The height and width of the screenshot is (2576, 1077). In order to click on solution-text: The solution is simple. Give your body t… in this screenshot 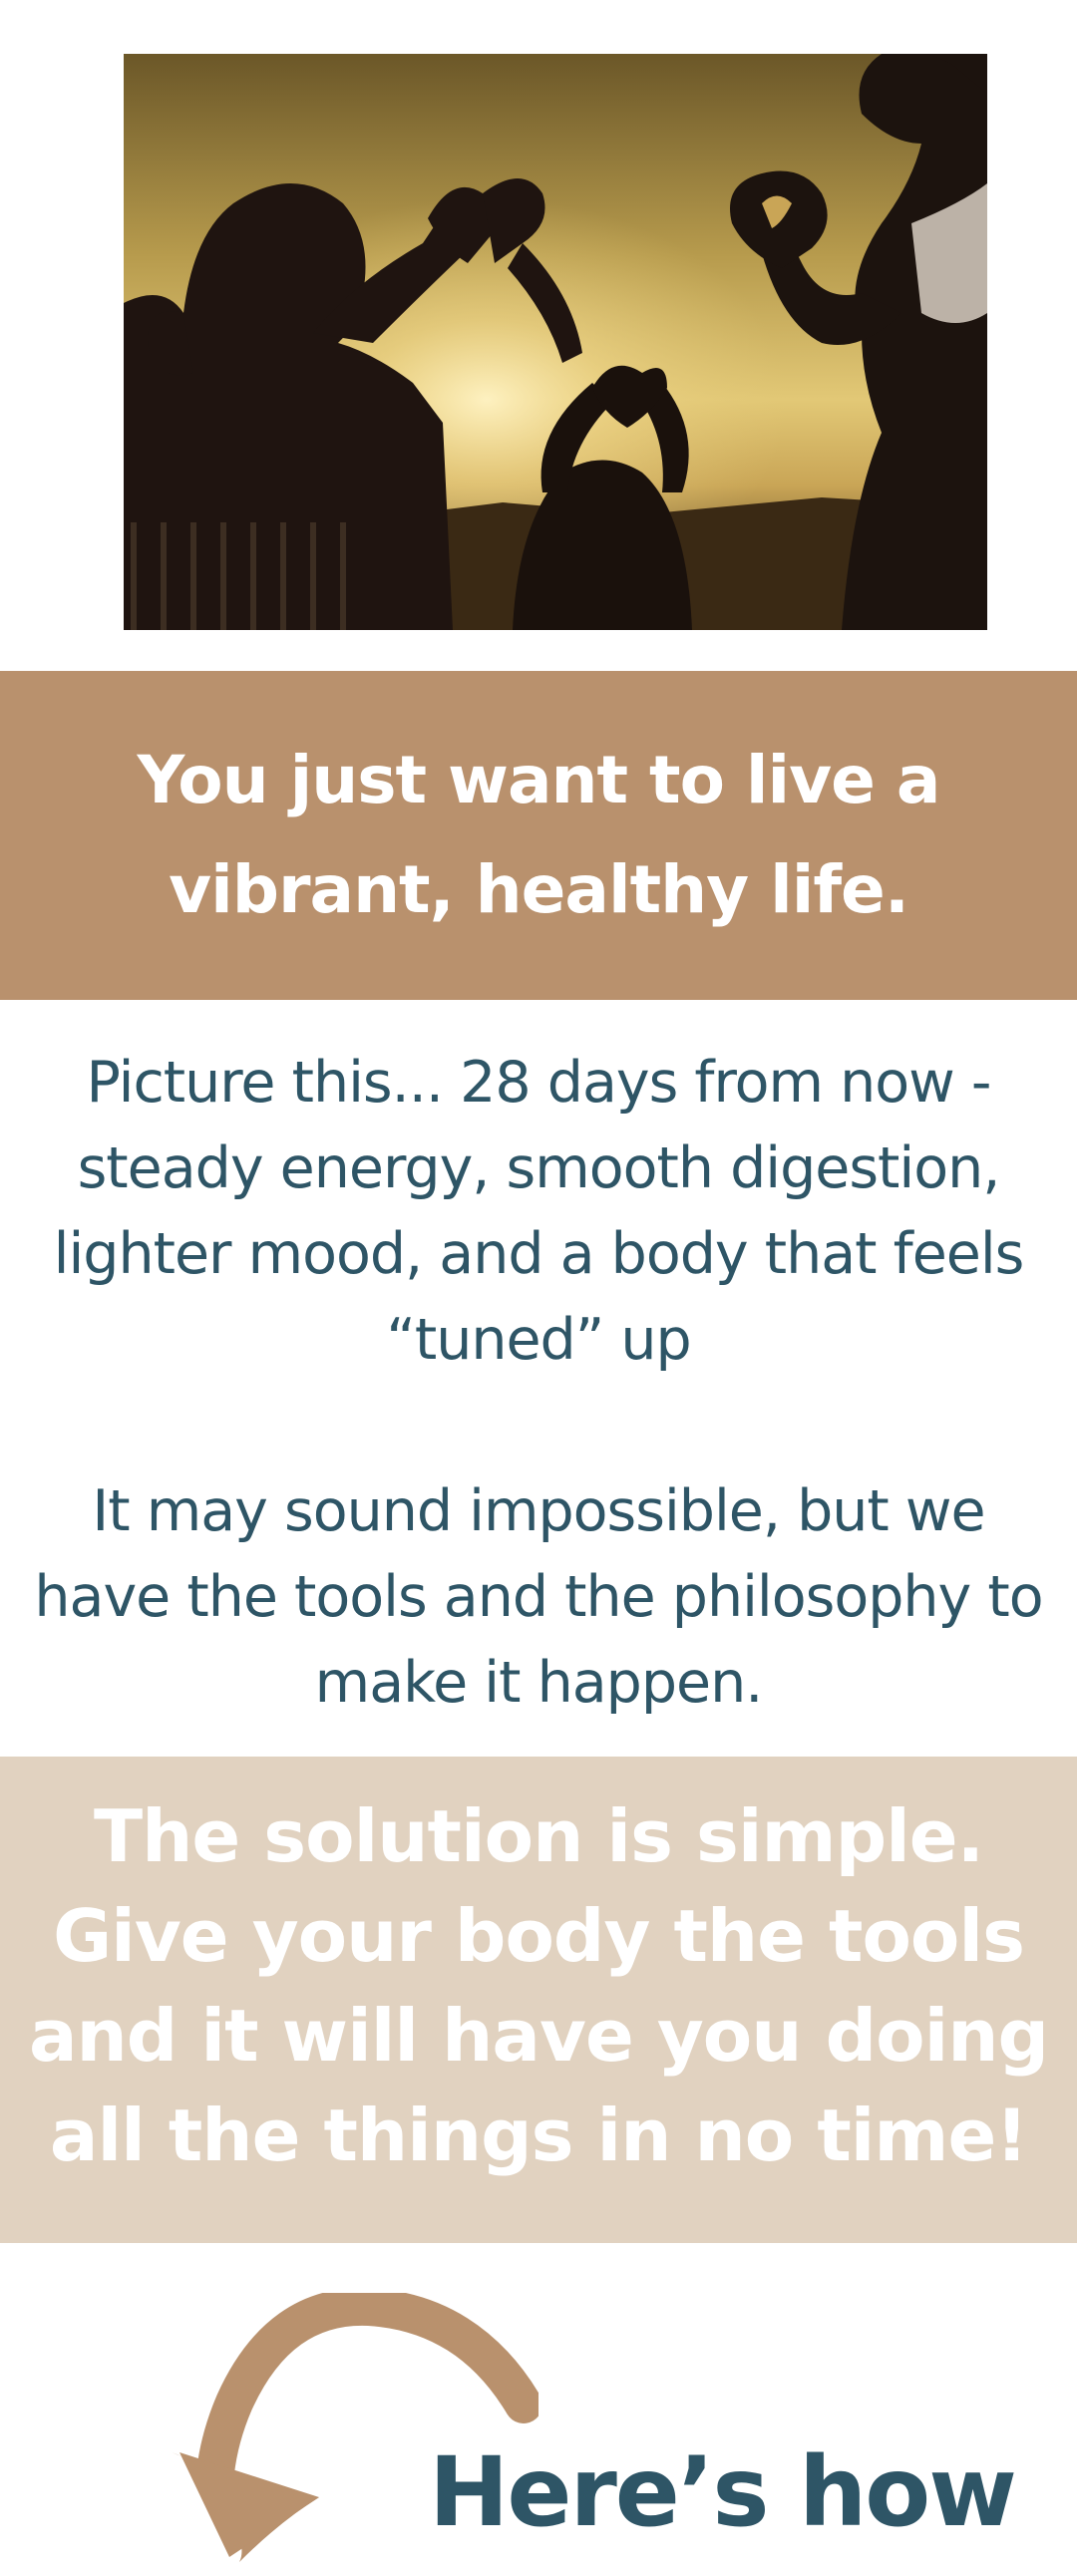, I will do `click(538, 1985)`.